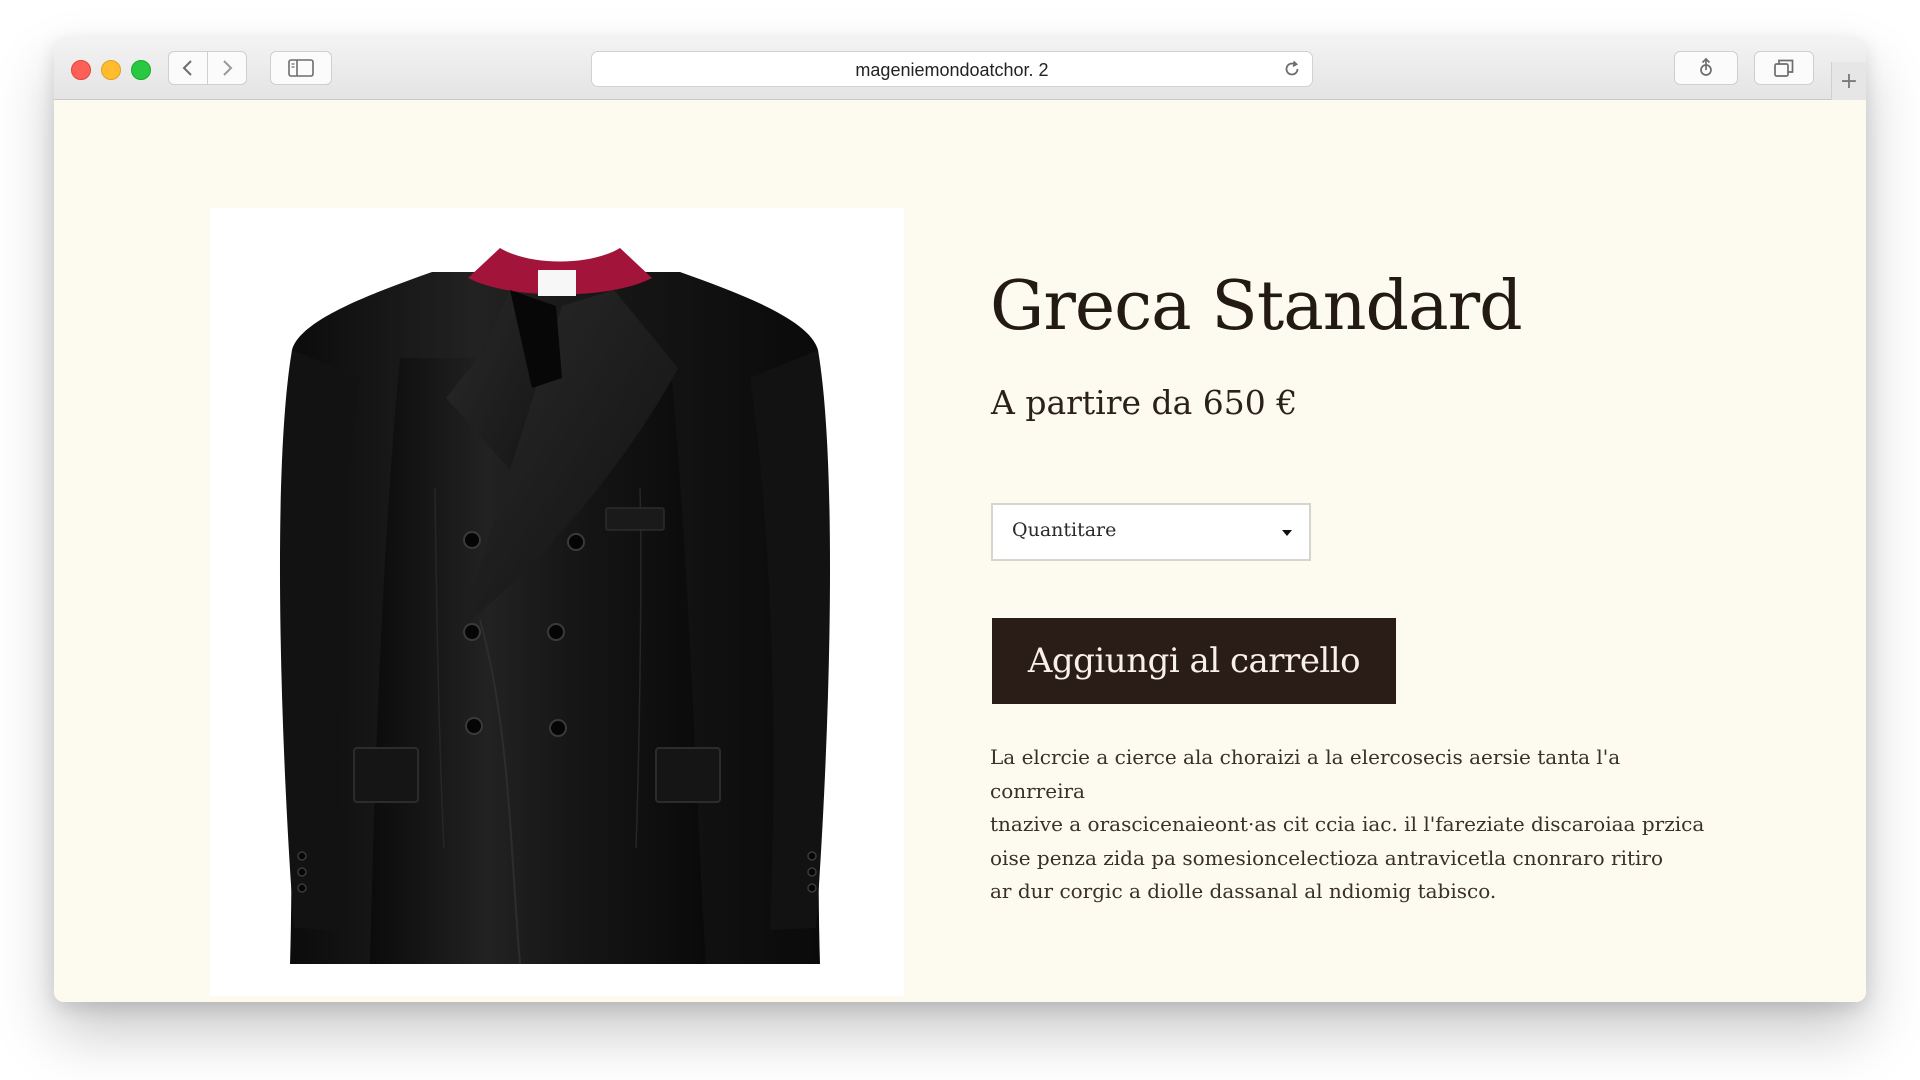 Image resolution: width=1920 pixels, height=1080 pixels. Describe the element at coordinates (141, 70) in the screenshot. I see `zoom-window-button` at that location.